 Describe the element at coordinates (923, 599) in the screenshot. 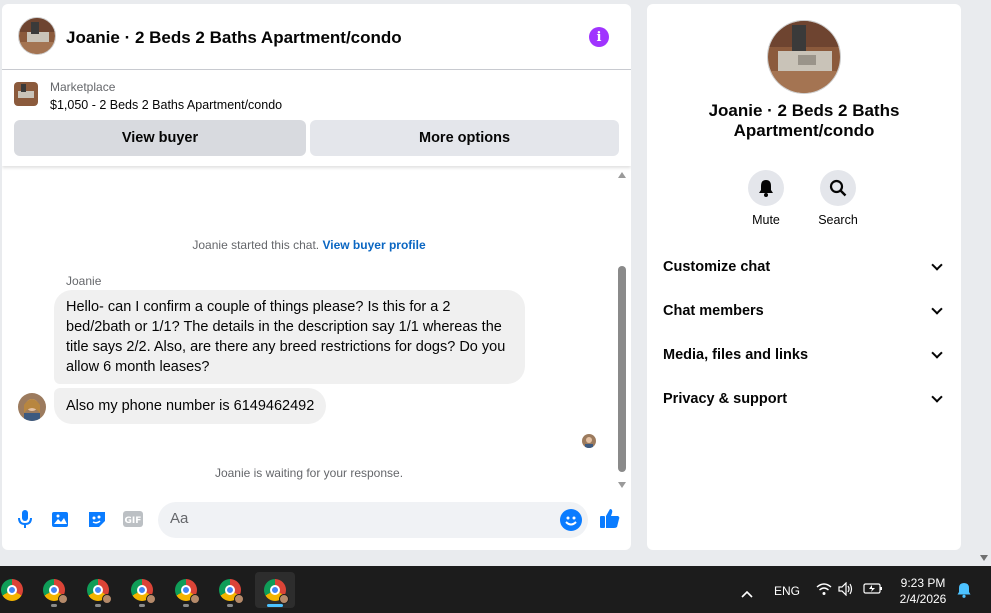

I see `clock-date: 2/4/2026` at that location.